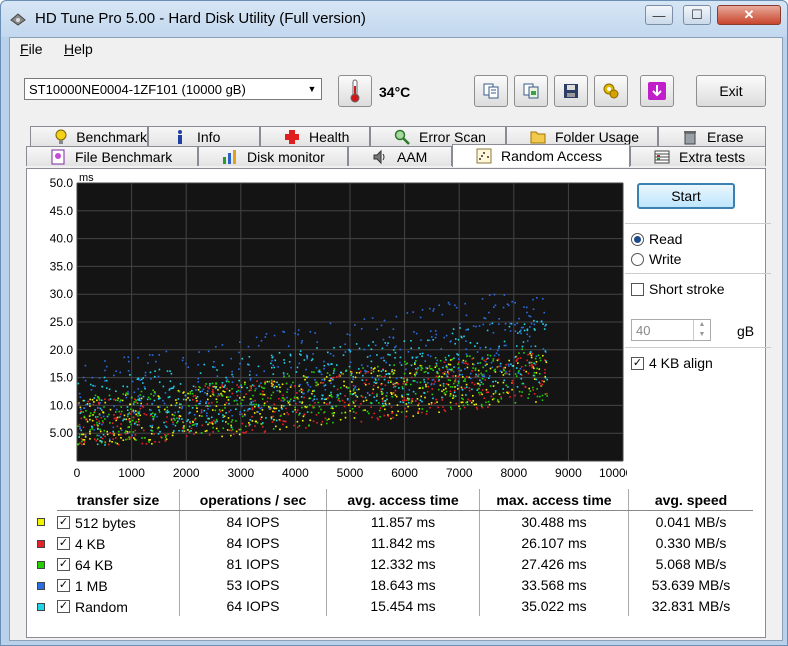 The image size is (788, 646). What do you see at coordinates (438, 136) in the screenshot?
I see `tab-error-scan: Error Scan` at bounding box center [438, 136].